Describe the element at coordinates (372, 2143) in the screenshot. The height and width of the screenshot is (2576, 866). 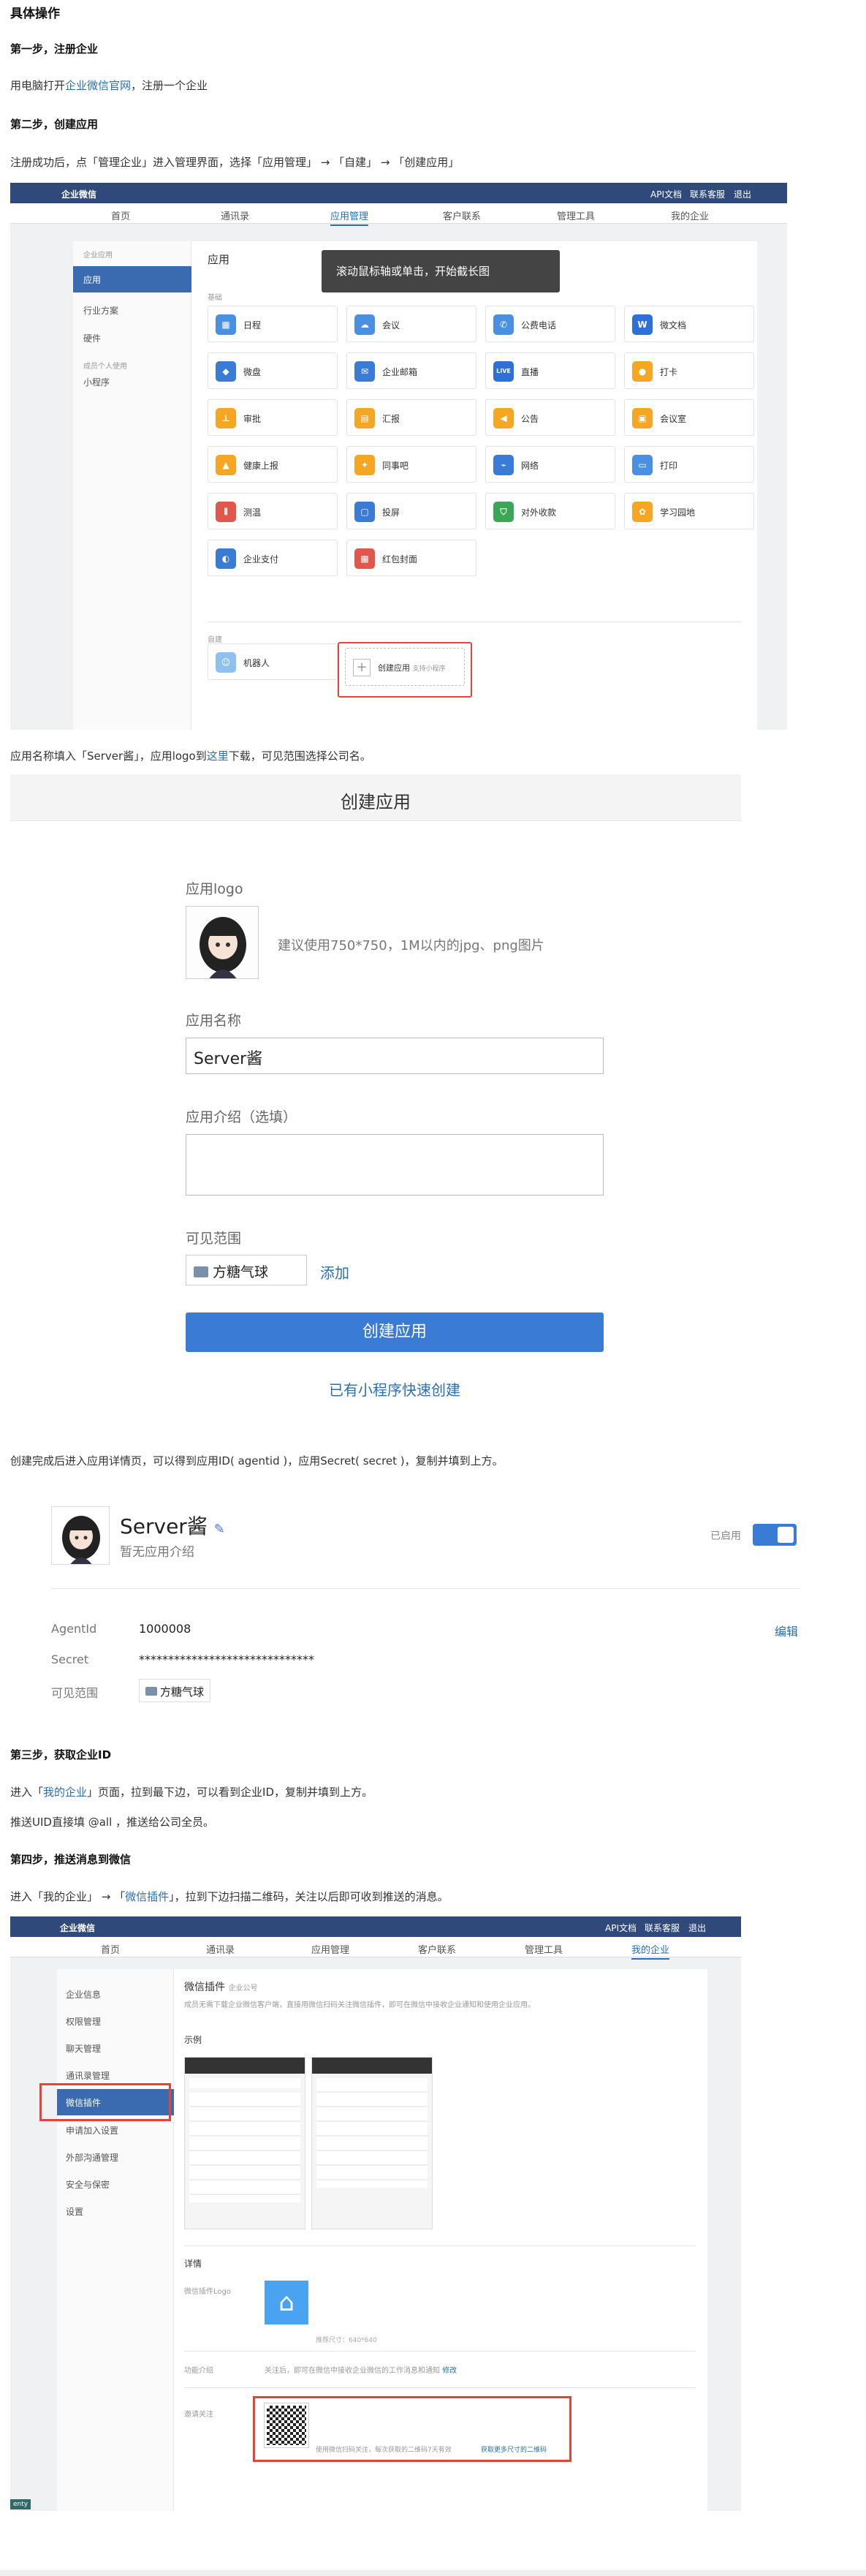
I see `example-phone-right` at that location.